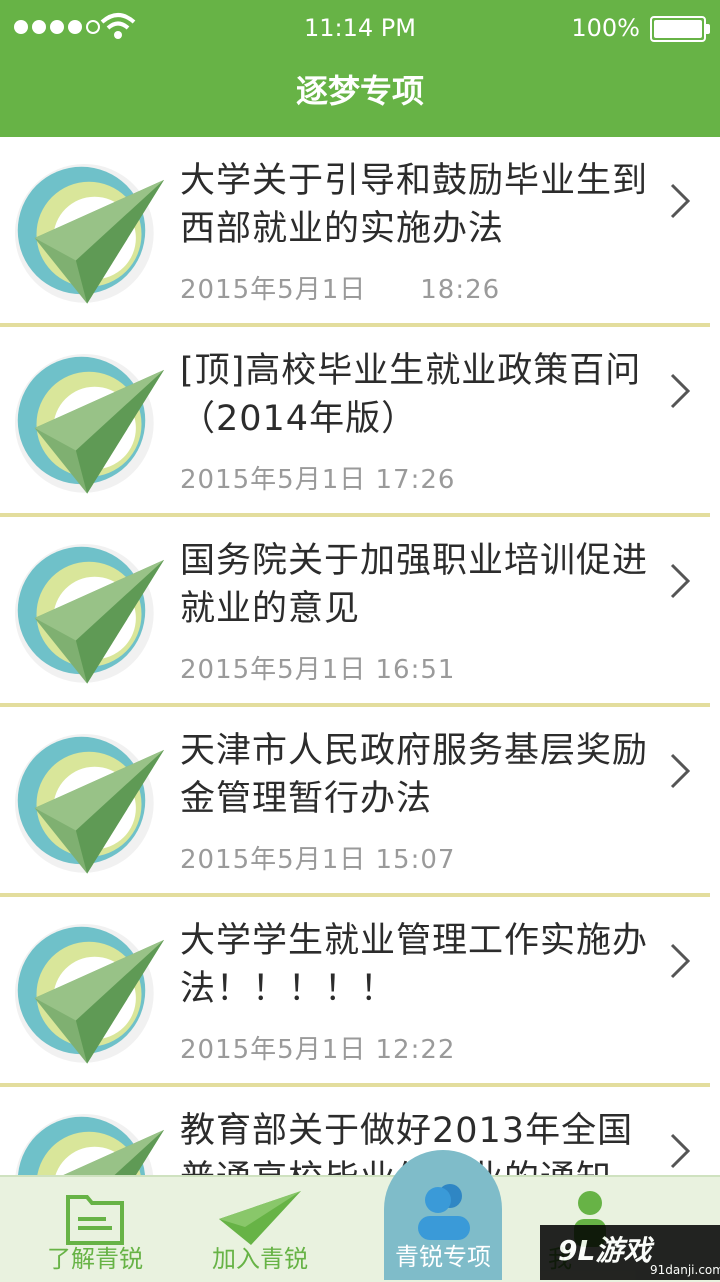  I want to click on status-bar: 11:14 PM 100%, so click(360, 28).